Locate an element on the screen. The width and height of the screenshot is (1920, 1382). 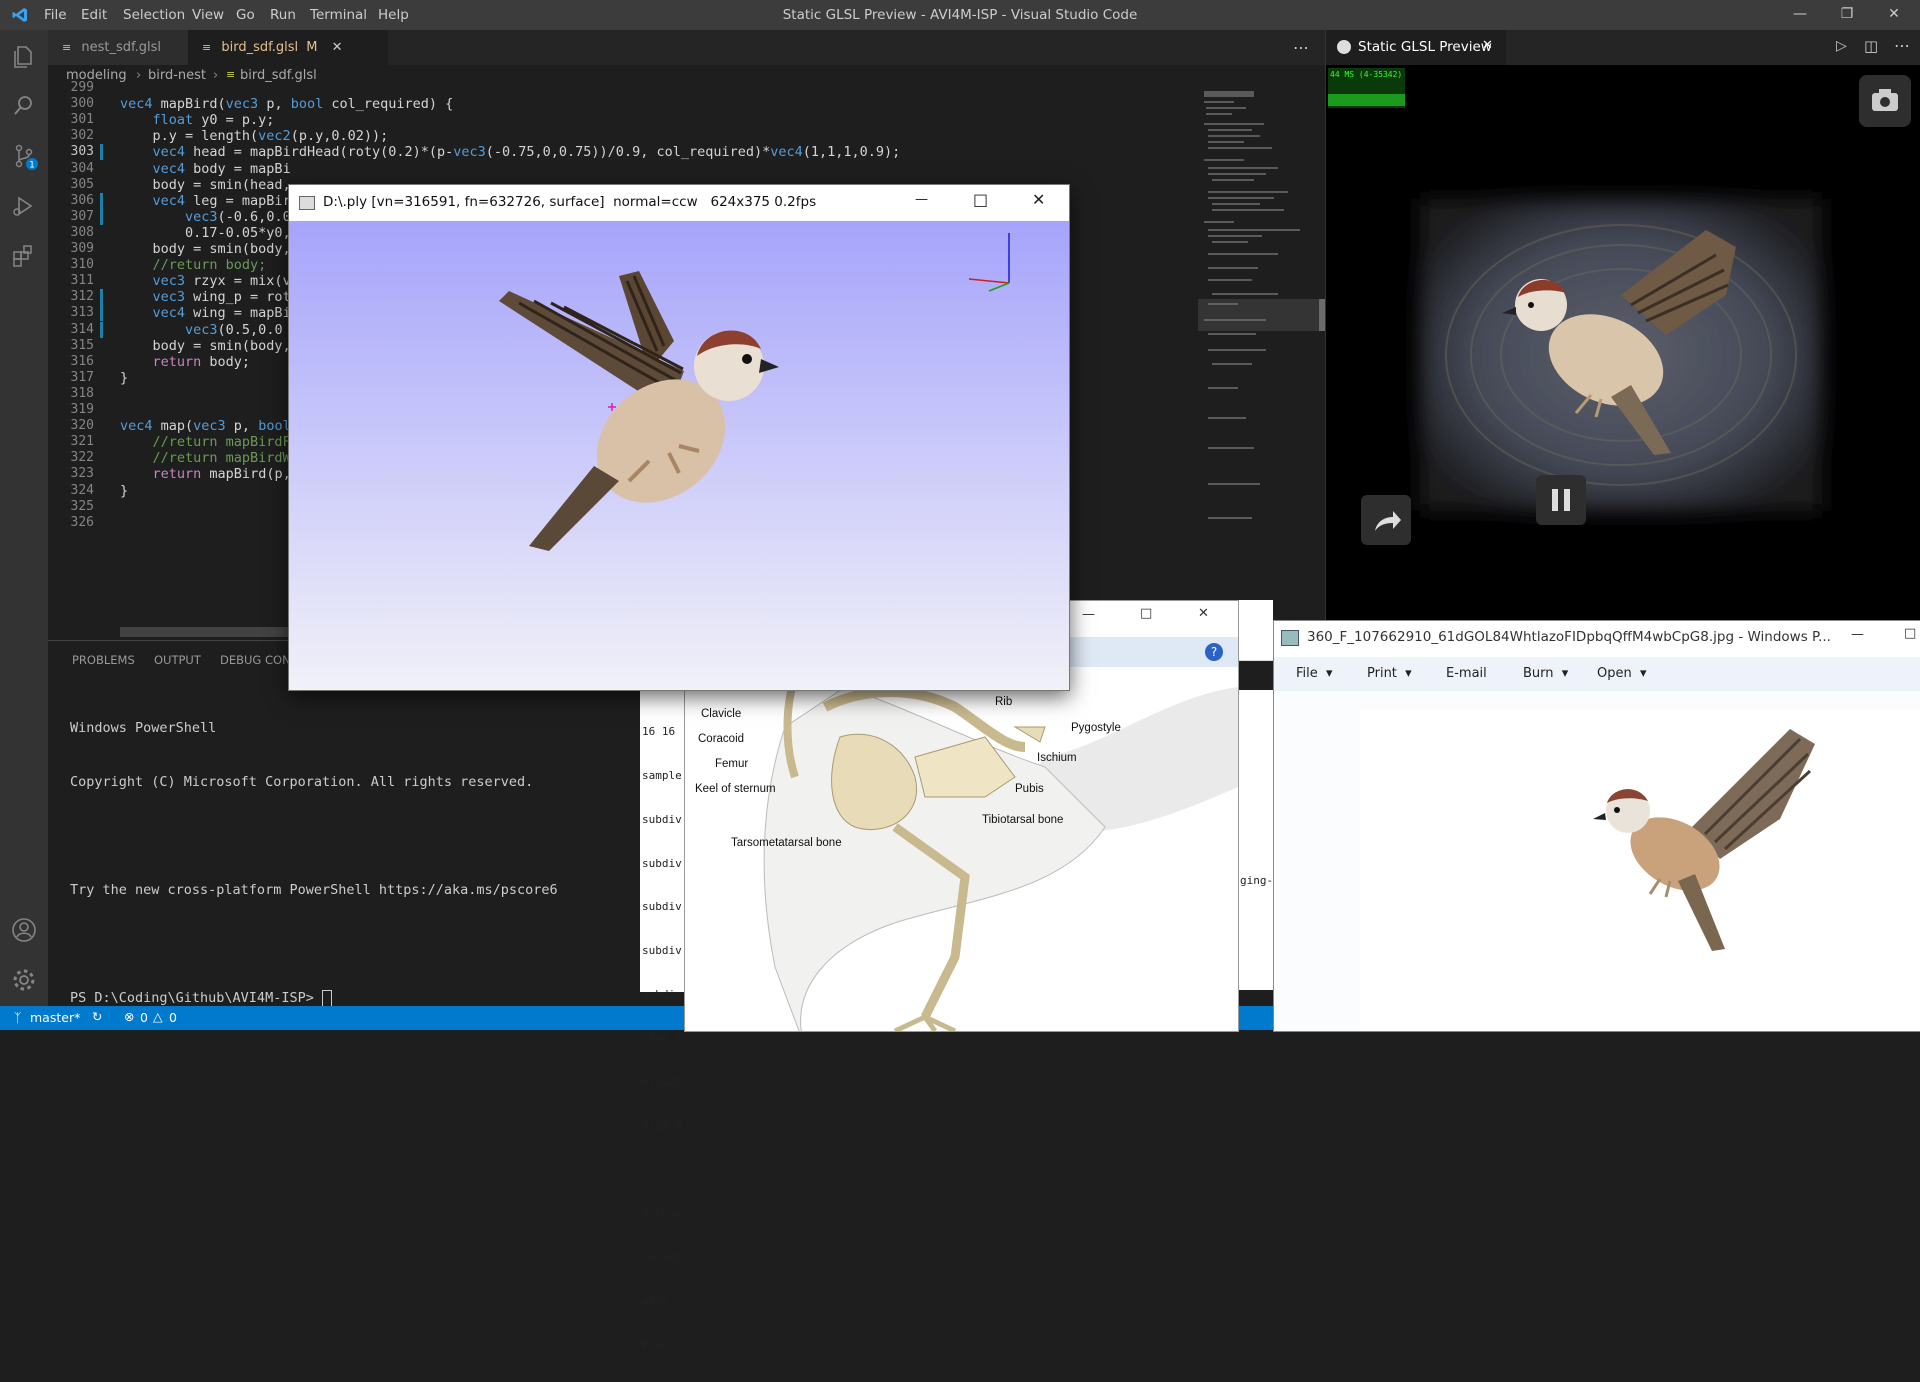
tab-nest-sdf: ≡ nest_sdf.glsl is located at coordinates (118, 47).